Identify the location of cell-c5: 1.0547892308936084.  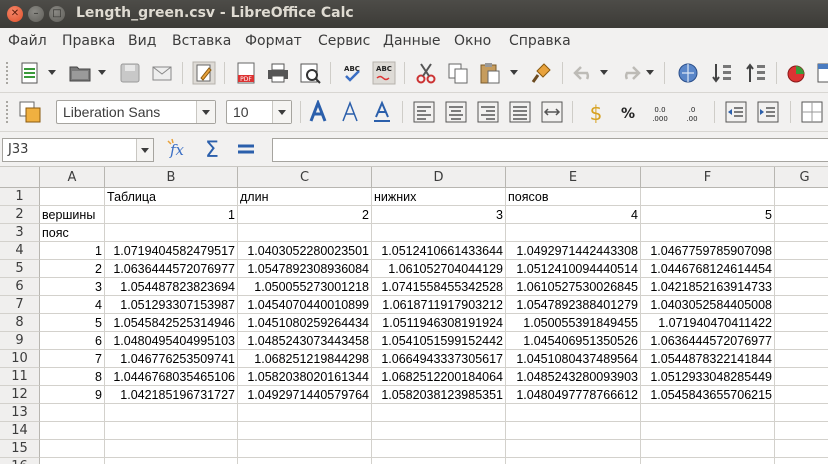
(305, 269).